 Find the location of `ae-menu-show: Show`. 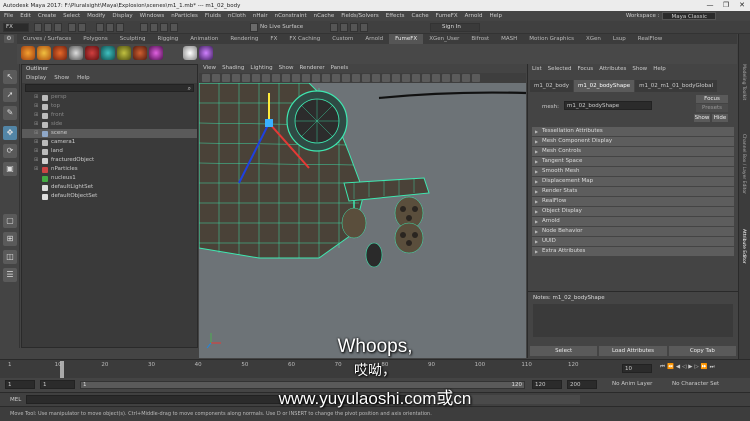

ae-menu-show: Show is located at coordinates (639, 69).